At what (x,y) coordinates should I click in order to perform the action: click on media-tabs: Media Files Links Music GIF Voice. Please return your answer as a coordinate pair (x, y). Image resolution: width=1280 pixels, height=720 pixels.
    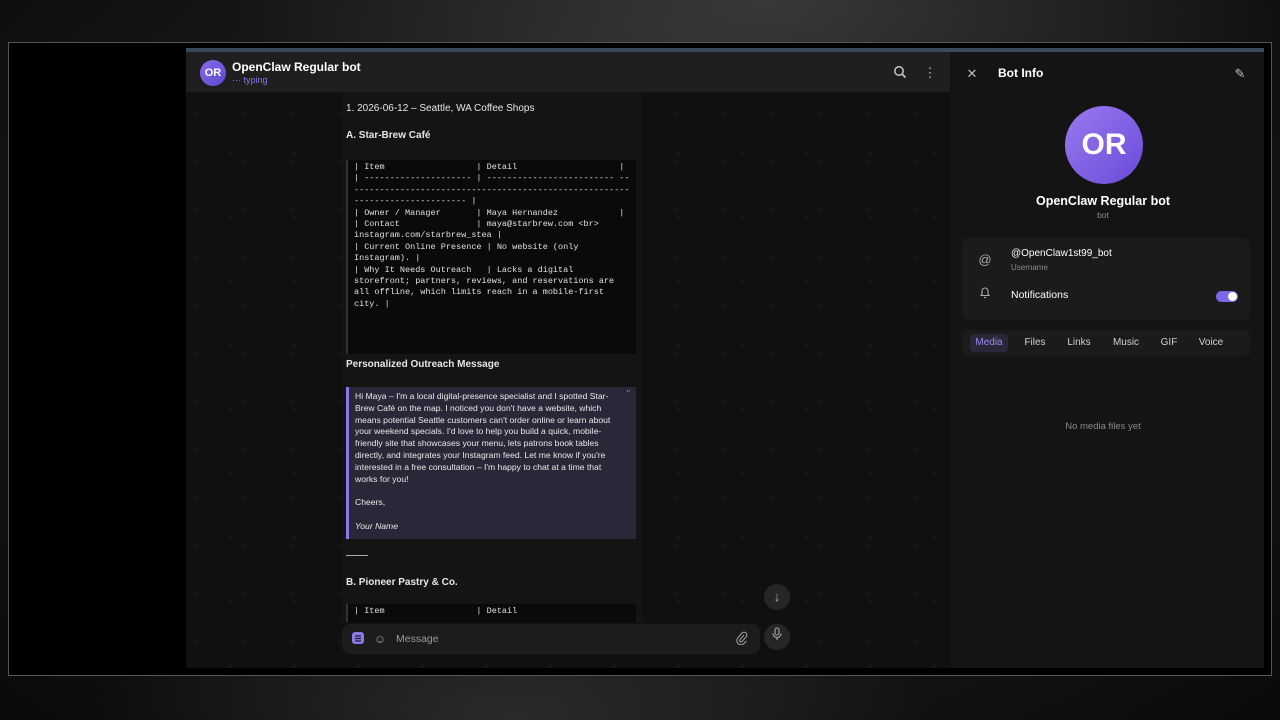
    Looking at the image, I should click on (1106, 343).